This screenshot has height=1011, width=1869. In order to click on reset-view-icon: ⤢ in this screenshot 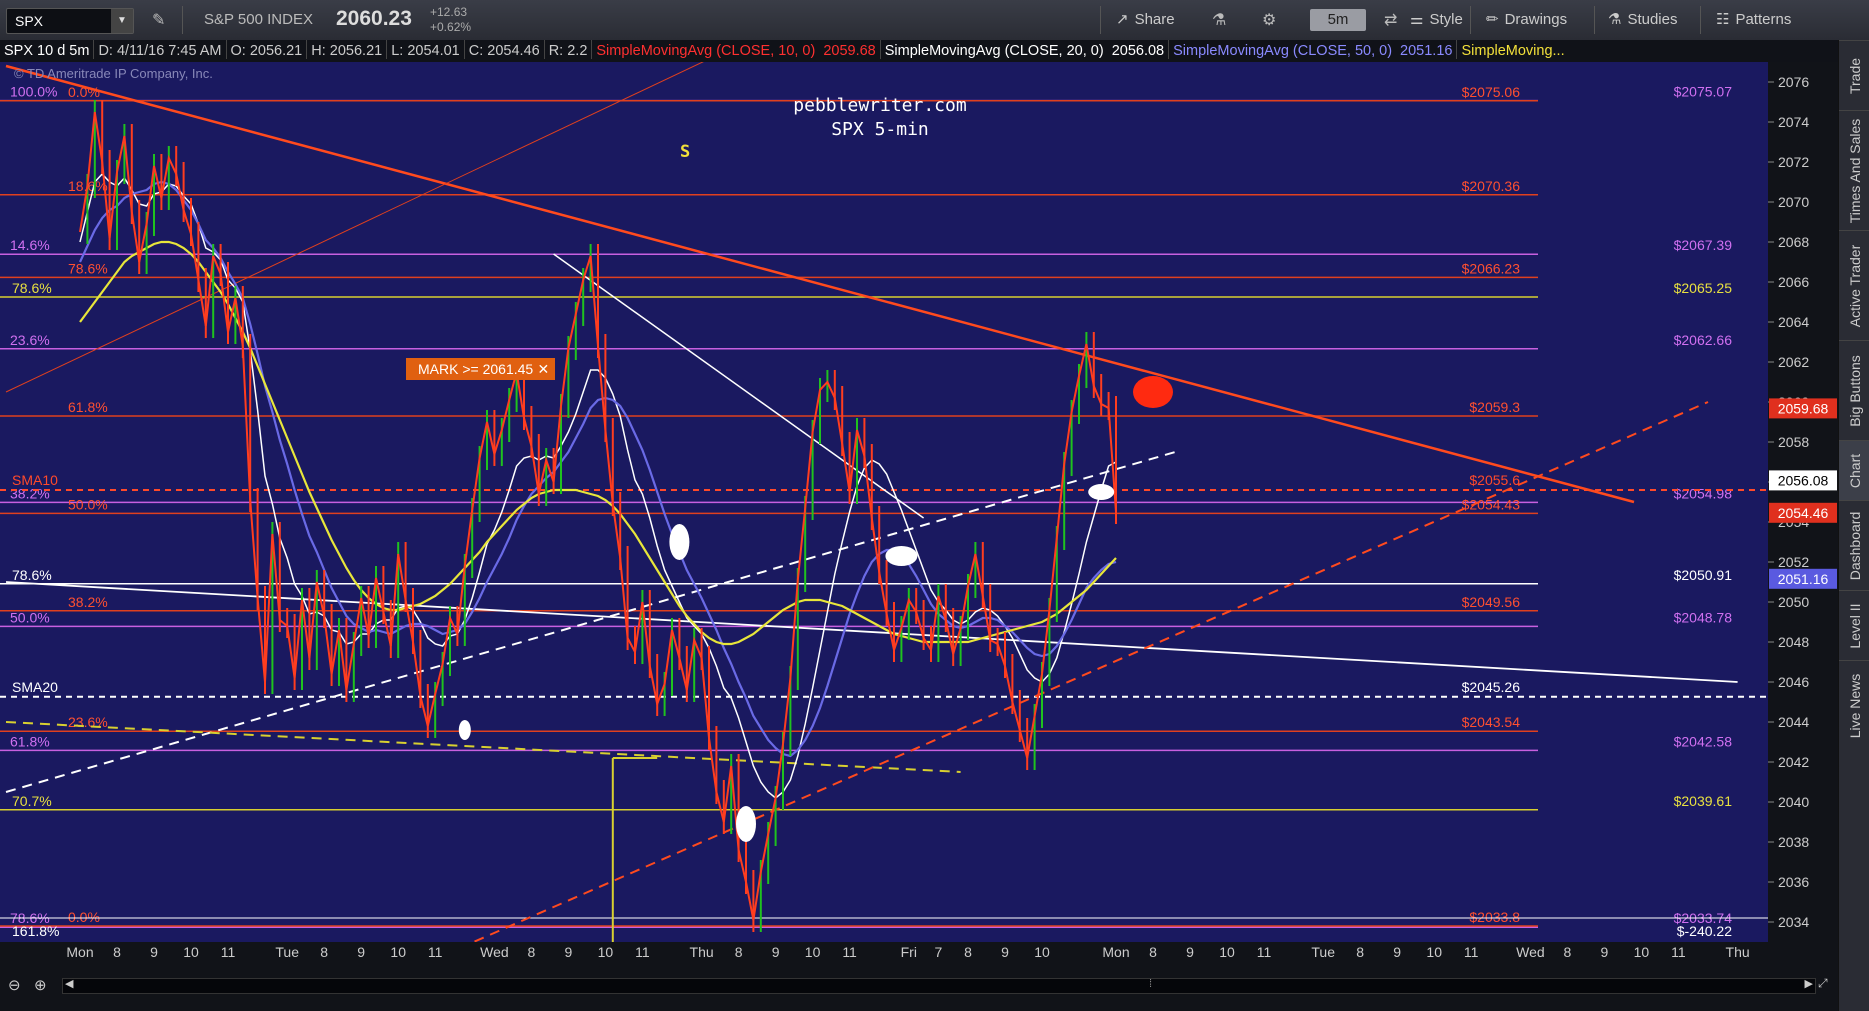, I will do `click(1823, 983)`.